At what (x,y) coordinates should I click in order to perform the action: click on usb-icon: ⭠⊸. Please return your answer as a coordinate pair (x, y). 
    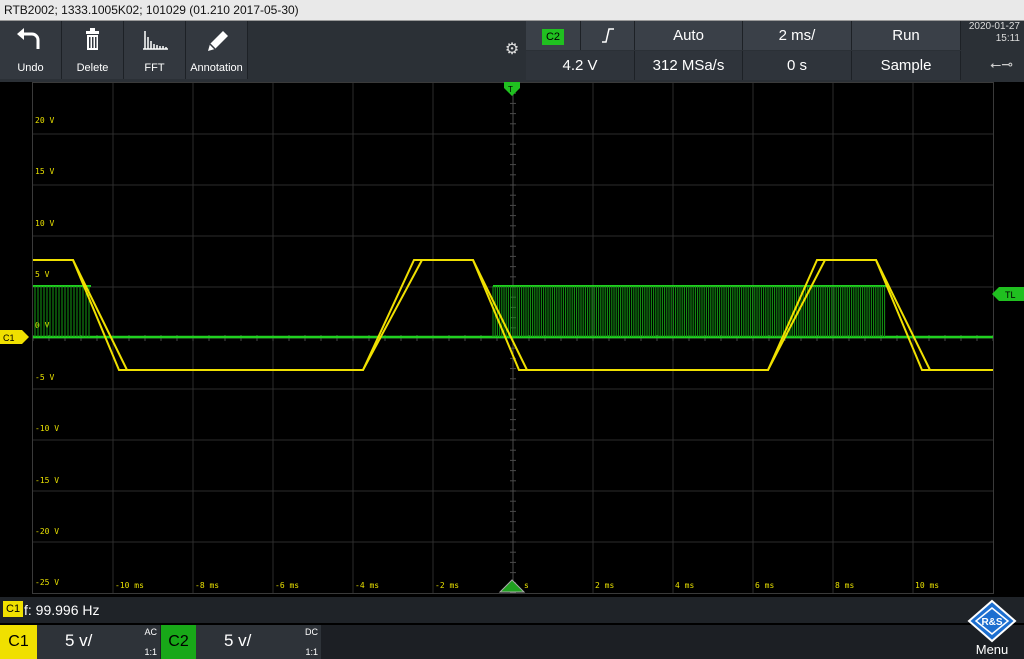
    Looking at the image, I should click on (1001, 64).